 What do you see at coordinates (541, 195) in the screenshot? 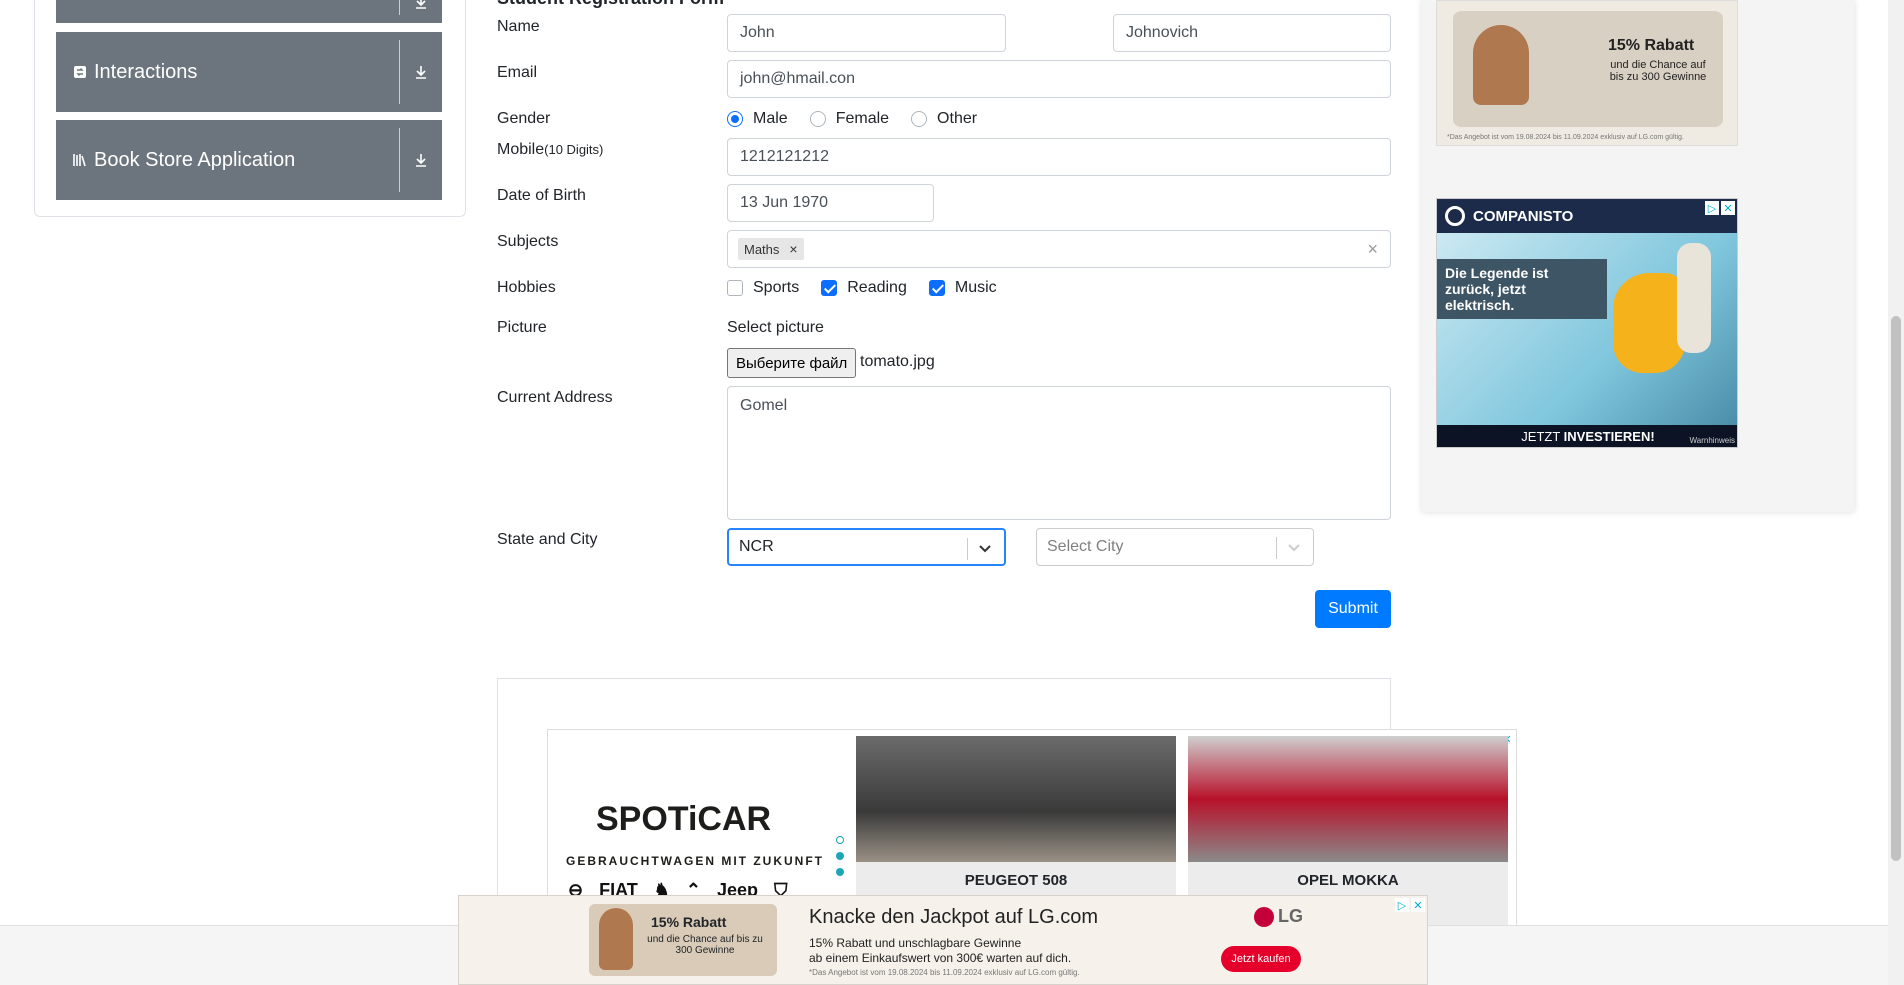
I see `dob-label: Date of Birth` at bounding box center [541, 195].